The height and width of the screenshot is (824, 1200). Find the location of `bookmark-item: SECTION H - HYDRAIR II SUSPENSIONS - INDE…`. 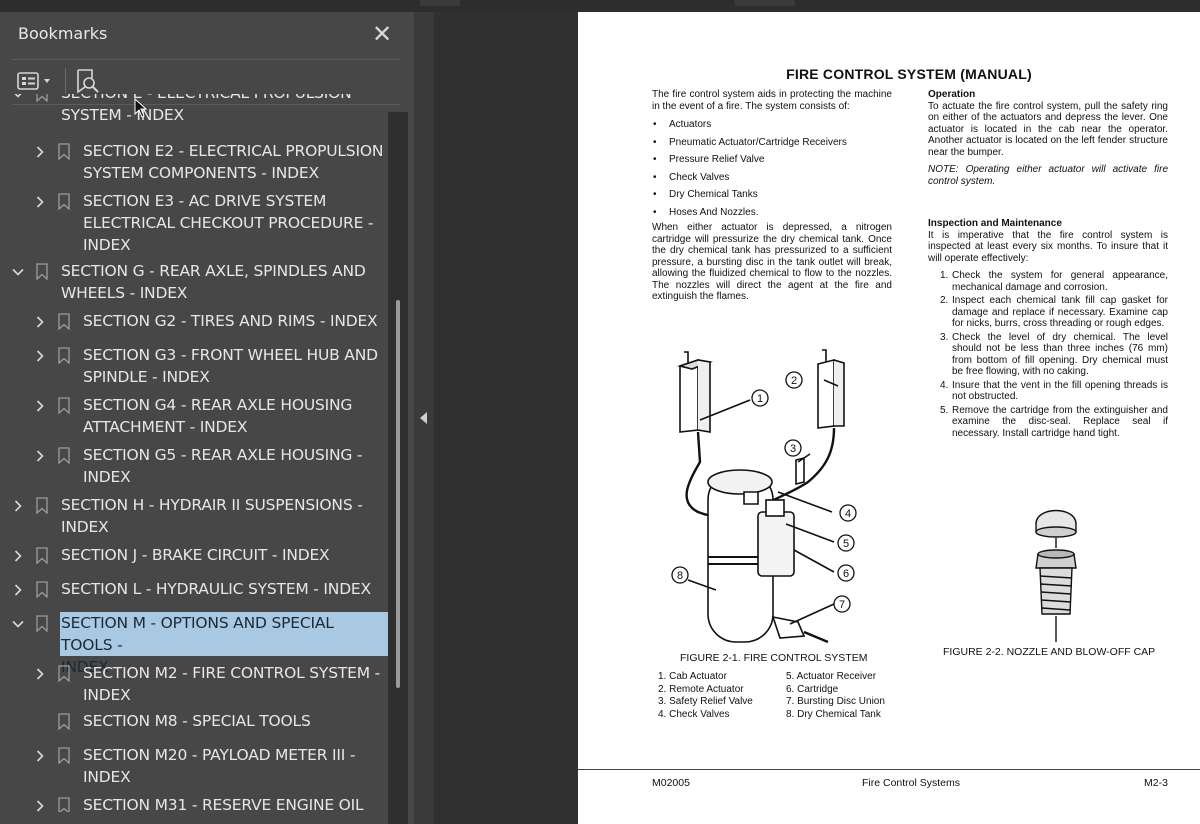

bookmark-item: SECTION H - HYDRAIR II SUSPENSIONS - INDE… is located at coordinates (194, 516).